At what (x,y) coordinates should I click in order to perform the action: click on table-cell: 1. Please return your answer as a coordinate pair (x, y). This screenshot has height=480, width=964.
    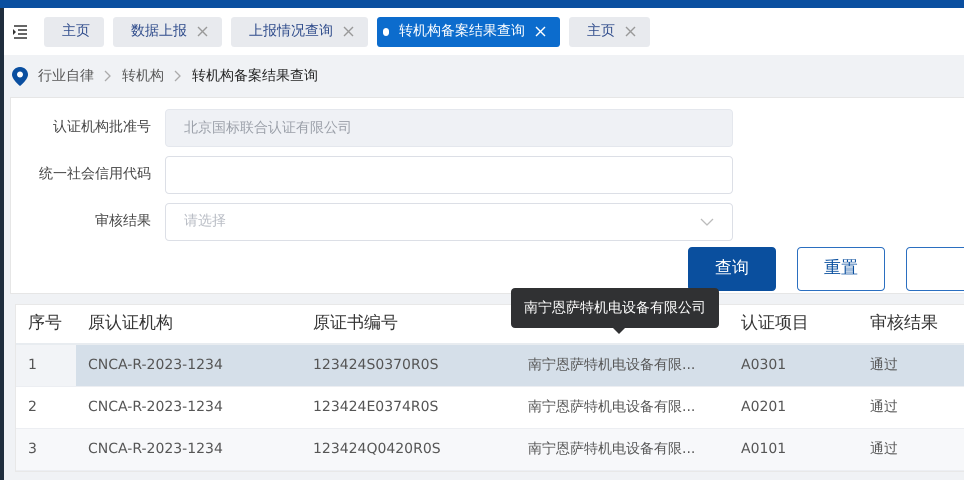
    Looking at the image, I should click on (46, 365).